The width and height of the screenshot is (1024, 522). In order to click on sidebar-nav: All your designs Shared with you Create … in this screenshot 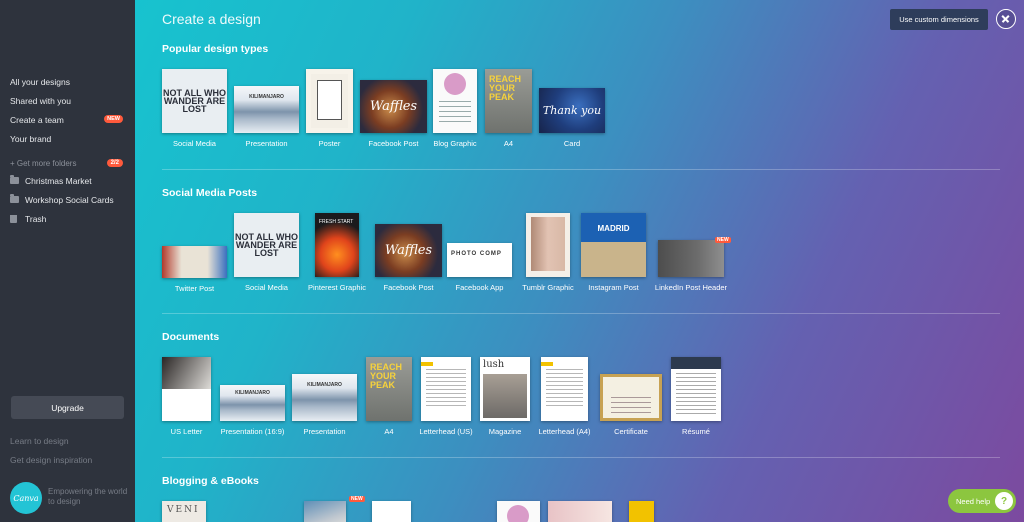, I will do `click(67, 110)`.